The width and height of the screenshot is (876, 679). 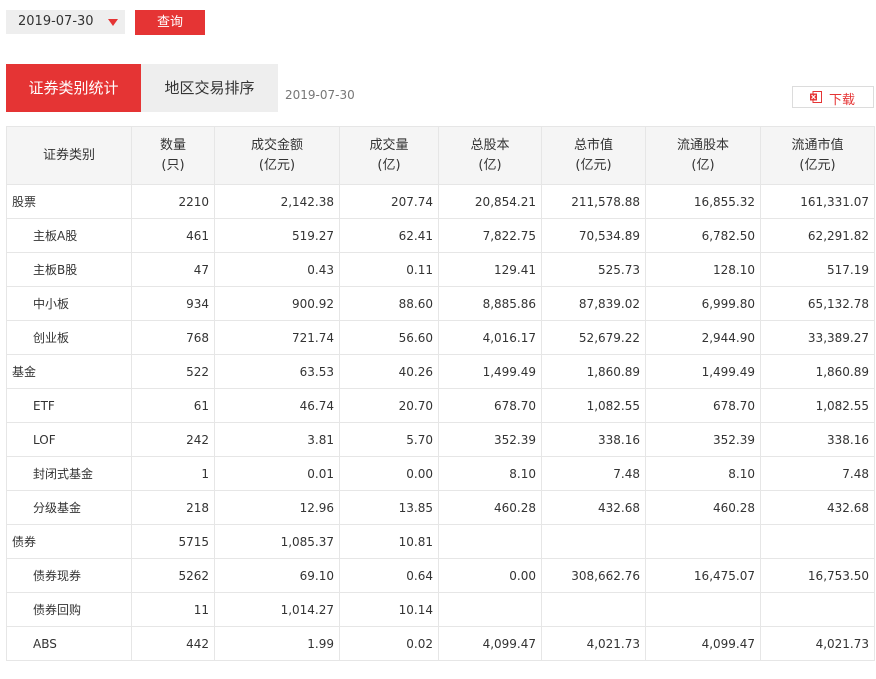 I want to click on chevron-down-icon, so click(x=113, y=22).